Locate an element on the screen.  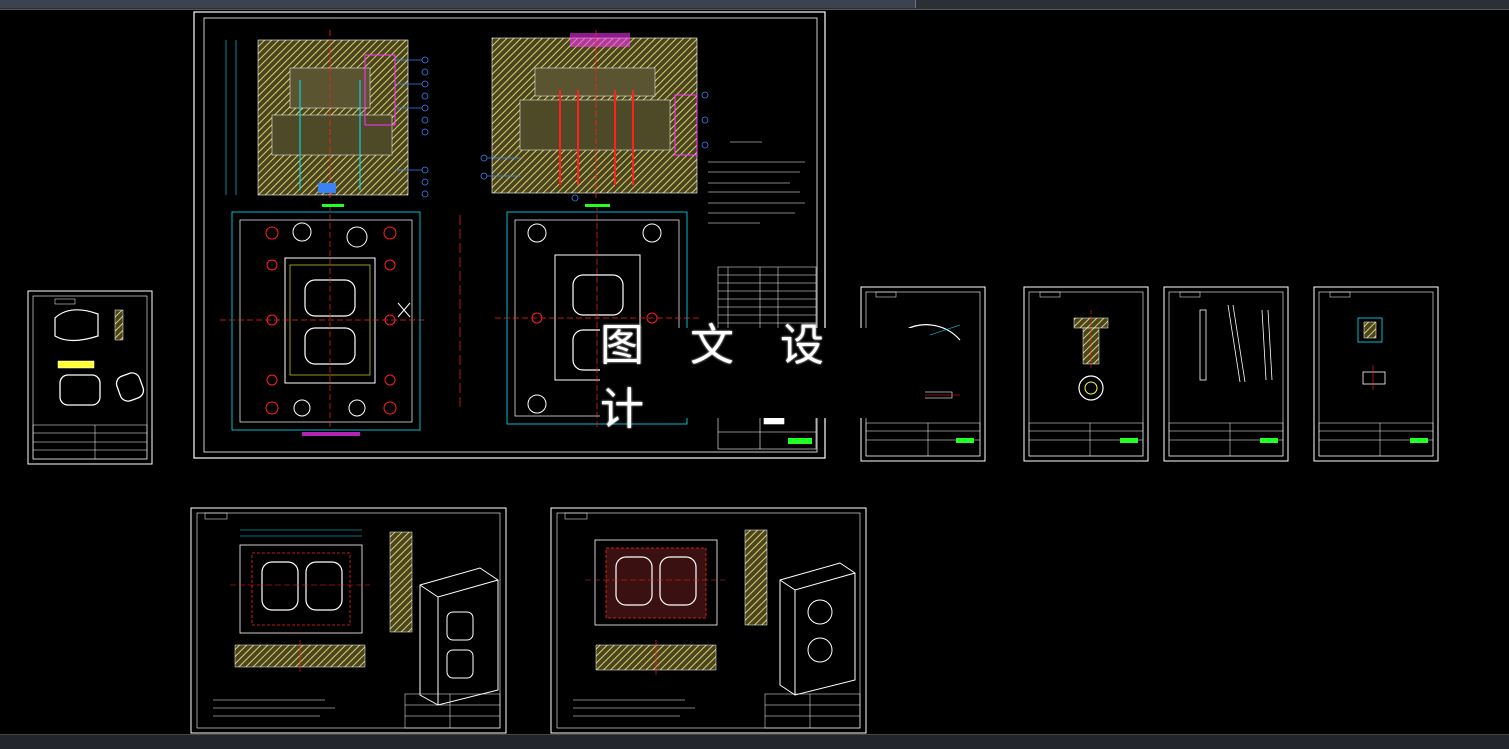
isometric-cavity-view is located at coordinates (459, 636).